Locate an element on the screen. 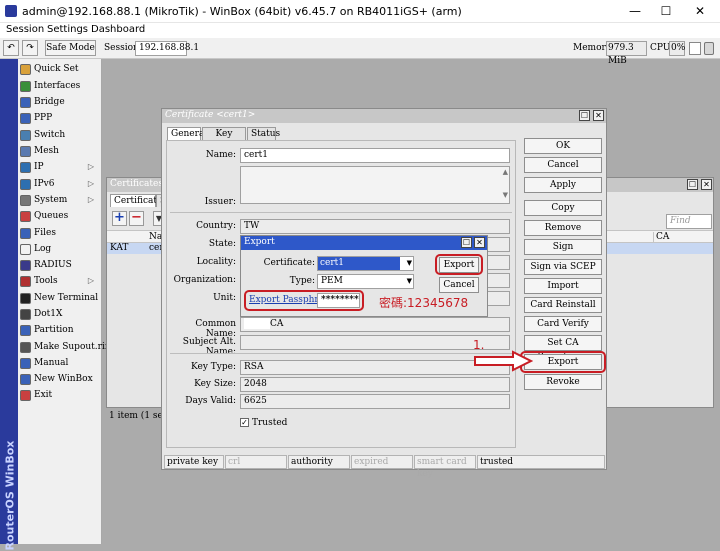 Image resolution: width=720 pixels, height=551 pixels. country-field: TW is located at coordinates (375, 226).